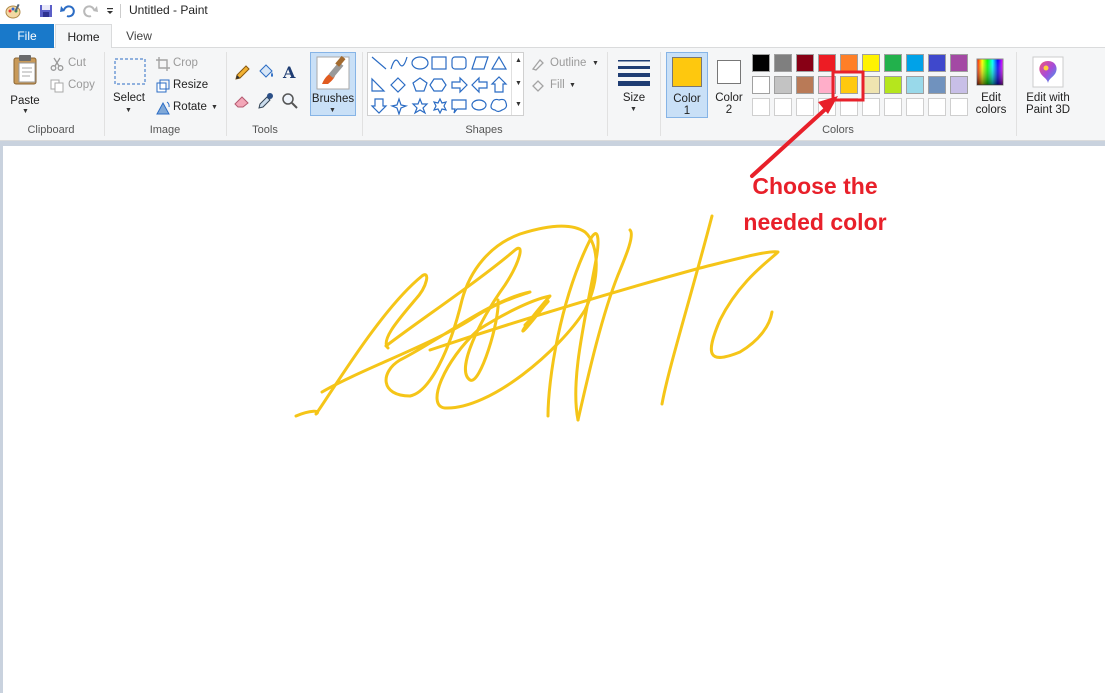 Image resolution: width=1105 pixels, height=693 pixels. Describe the element at coordinates (815, 186) in the screenshot. I see `annotation-line1: Choose the` at that location.